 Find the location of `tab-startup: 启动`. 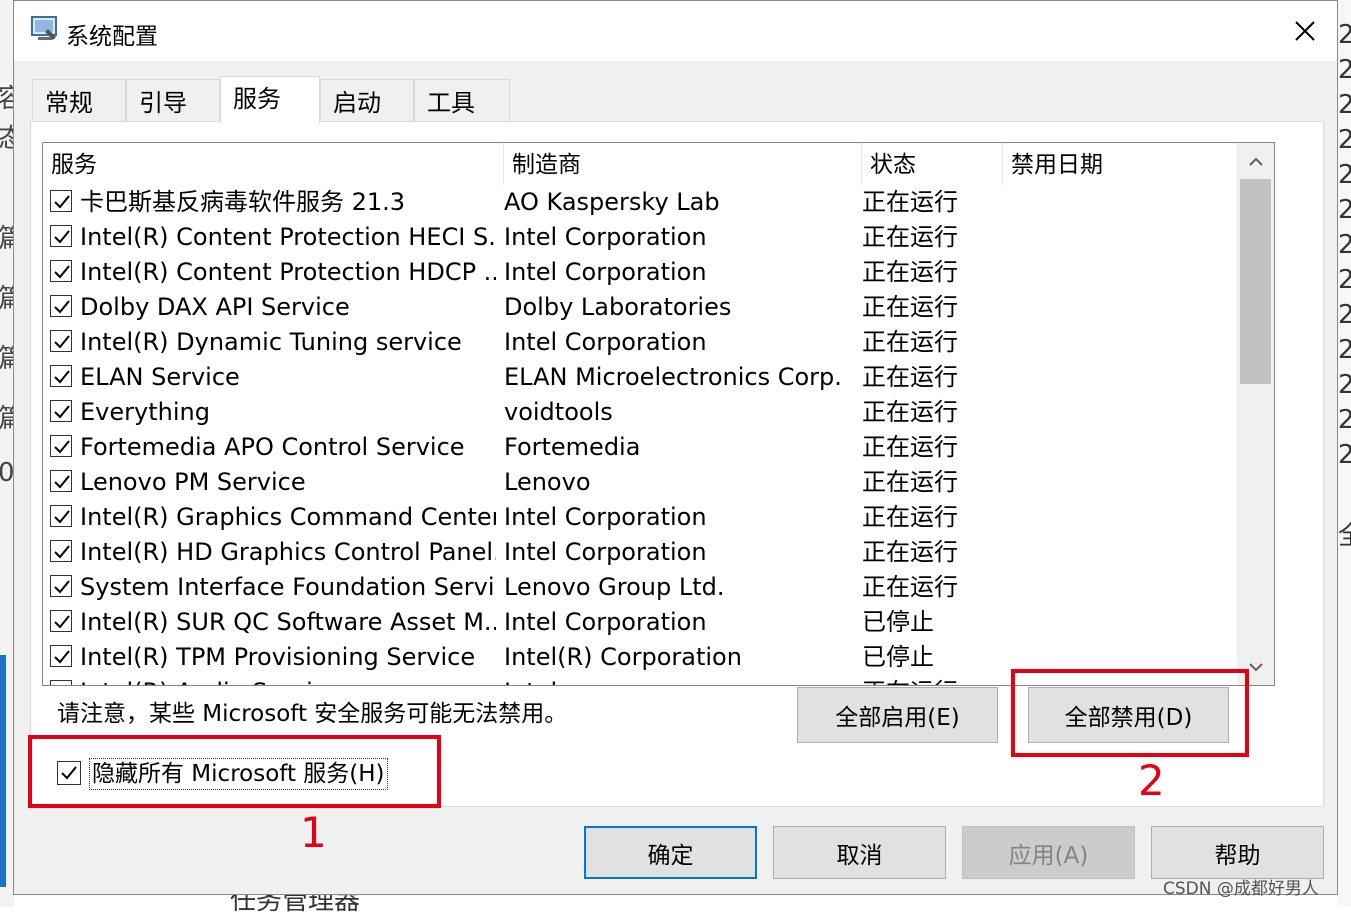

tab-startup: 启动 is located at coordinates (367, 100).